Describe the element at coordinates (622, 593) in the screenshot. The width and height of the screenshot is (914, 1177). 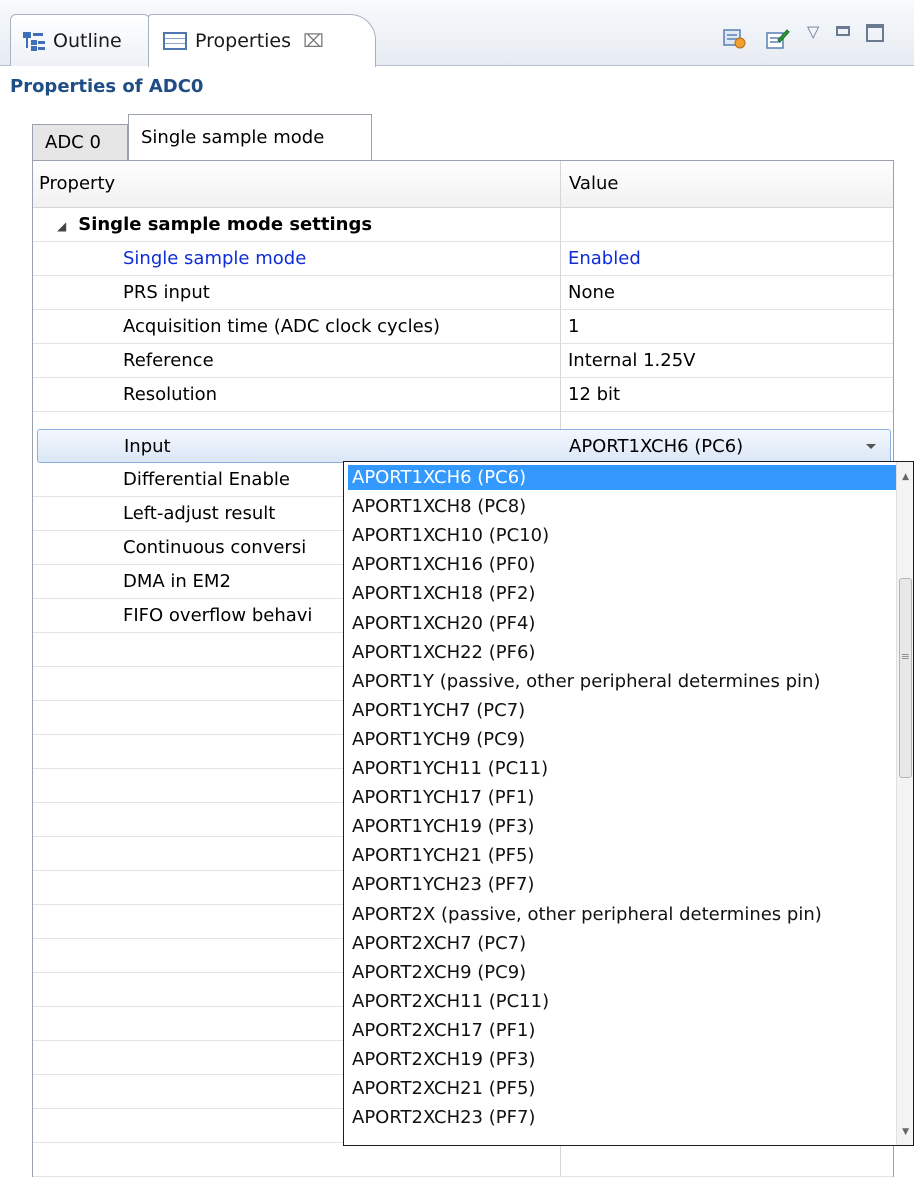
I see `dropdown-option: APORT1XCH18 (PF2)` at that location.